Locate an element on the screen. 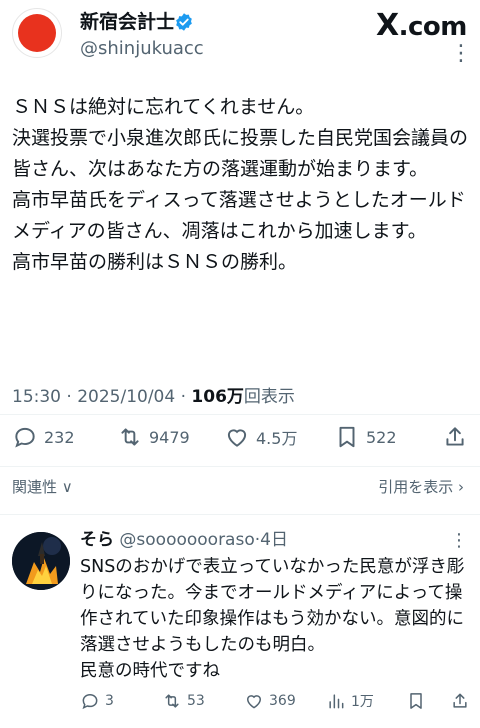 The height and width of the screenshot is (728, 480). post-timestamp: 15:30 · 2025/10/04 · is located at coordinates (101, 397).